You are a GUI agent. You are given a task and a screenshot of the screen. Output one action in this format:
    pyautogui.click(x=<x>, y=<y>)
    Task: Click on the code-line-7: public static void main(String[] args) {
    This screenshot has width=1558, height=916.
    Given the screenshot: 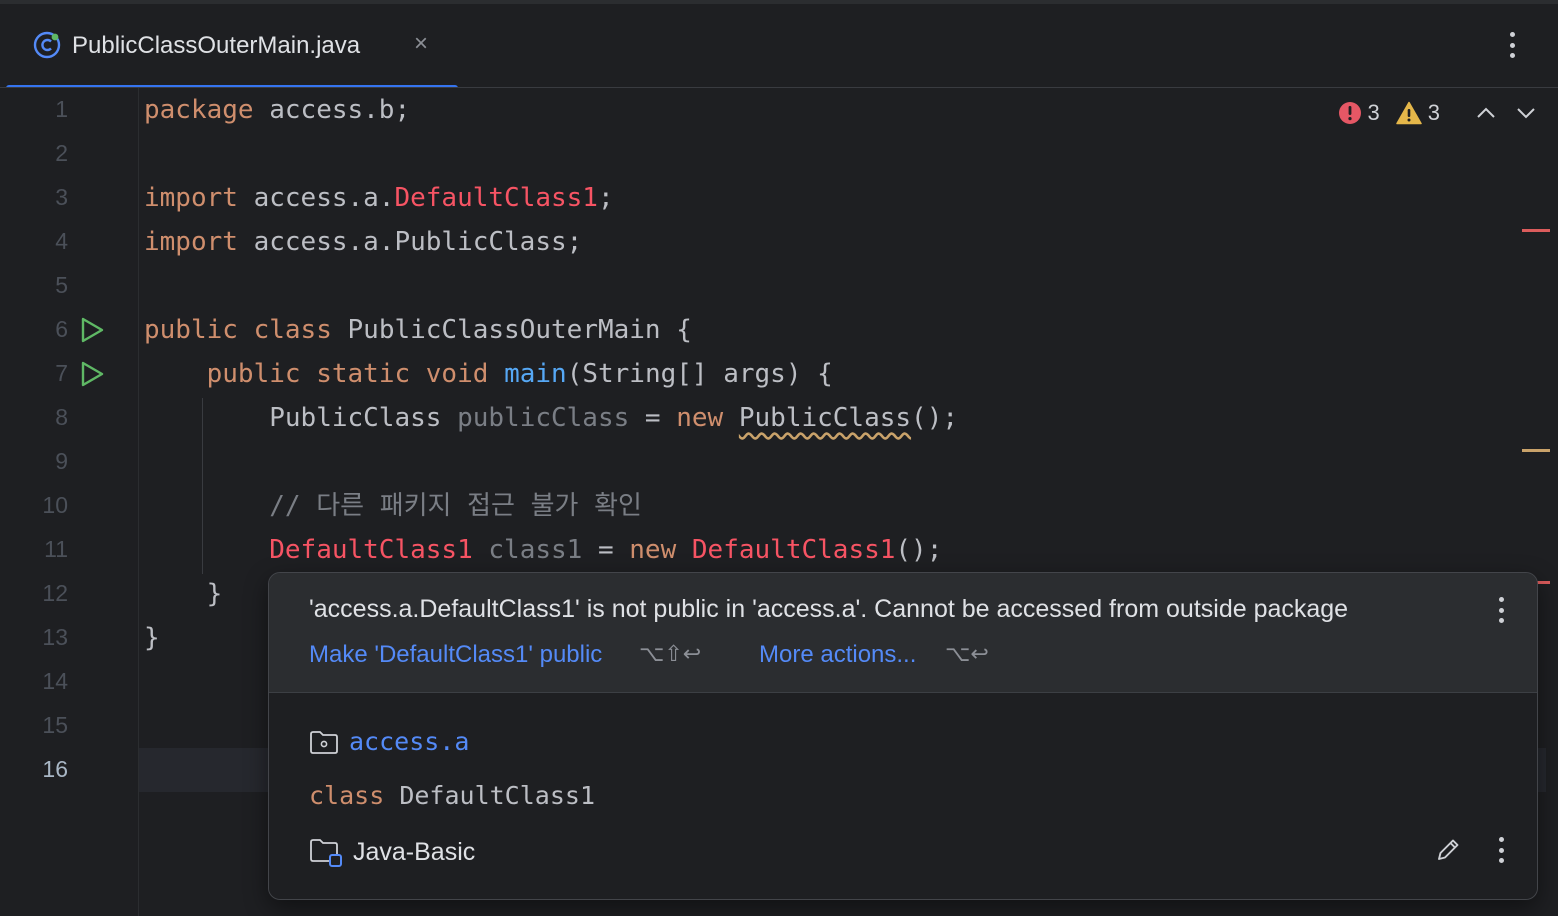 What is the action you would take?
    pyautogui.click(x=519, y=374)
    